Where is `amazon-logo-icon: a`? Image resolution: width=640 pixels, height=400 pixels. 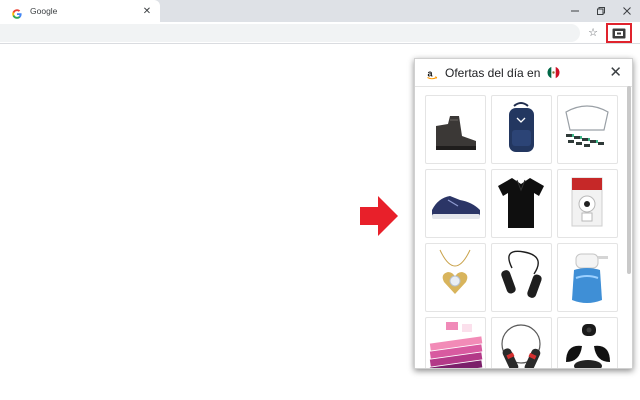
amazon-logo-icon: a is located at coordinates (432, 73).